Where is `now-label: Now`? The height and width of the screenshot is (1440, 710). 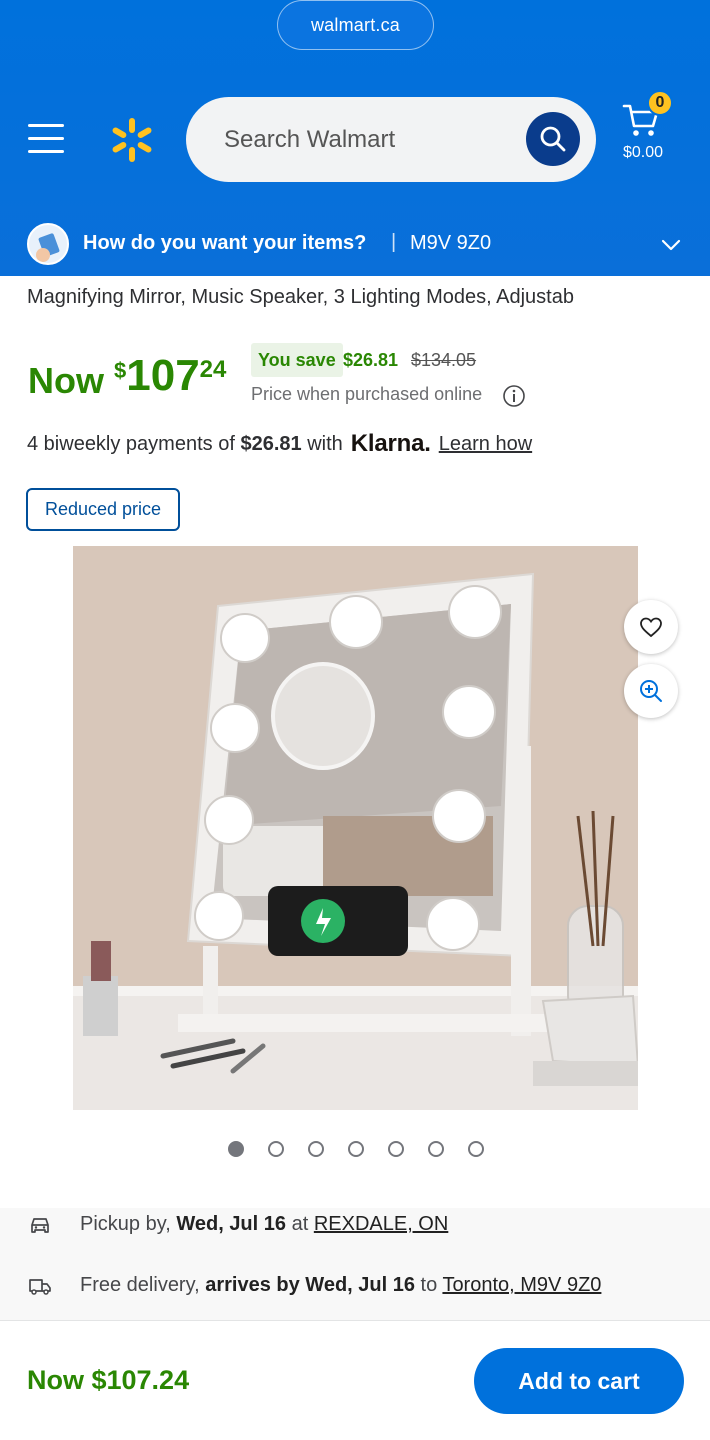 now-label: Now is located at coordinates (66, 380).